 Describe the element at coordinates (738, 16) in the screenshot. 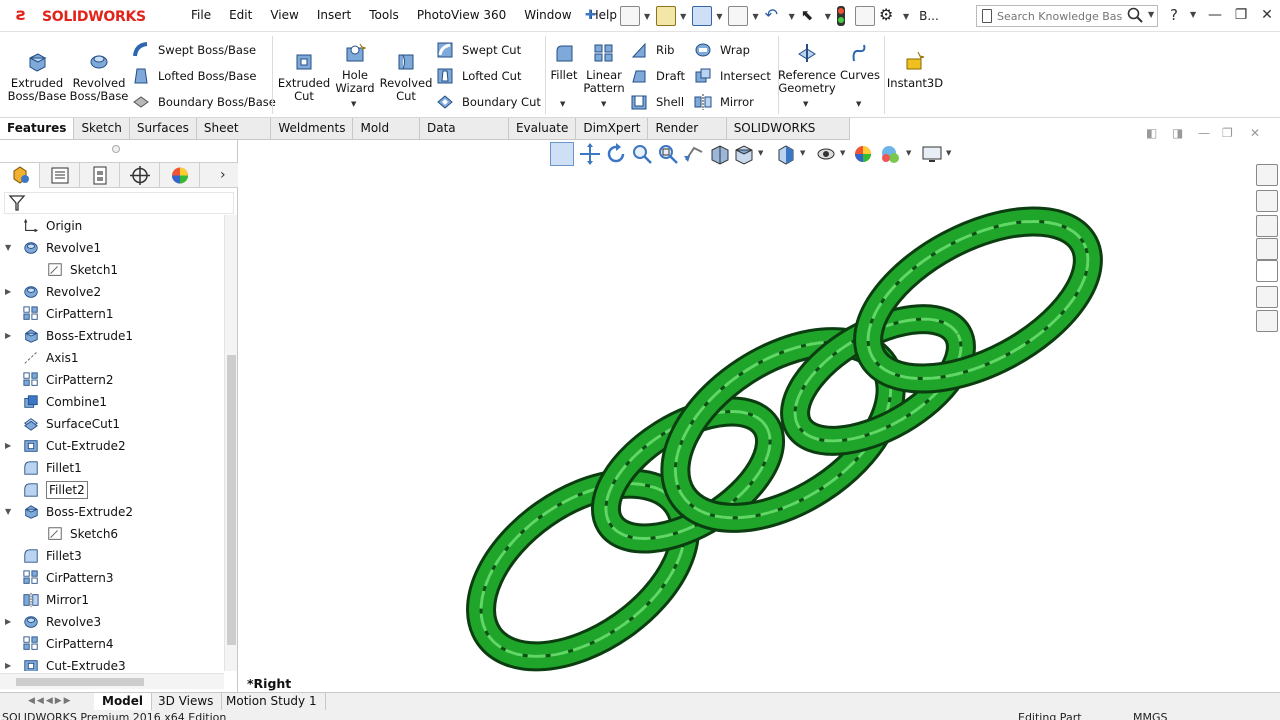

I see `print-icon` at that location.